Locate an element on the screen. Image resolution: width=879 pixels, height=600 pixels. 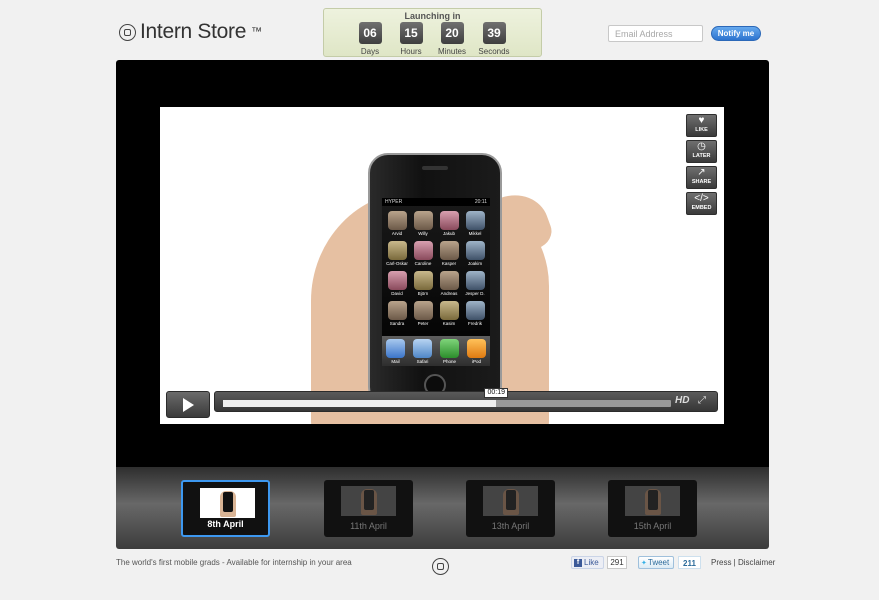
embed-button: </> EMBED is located at coordinates (701, 203).